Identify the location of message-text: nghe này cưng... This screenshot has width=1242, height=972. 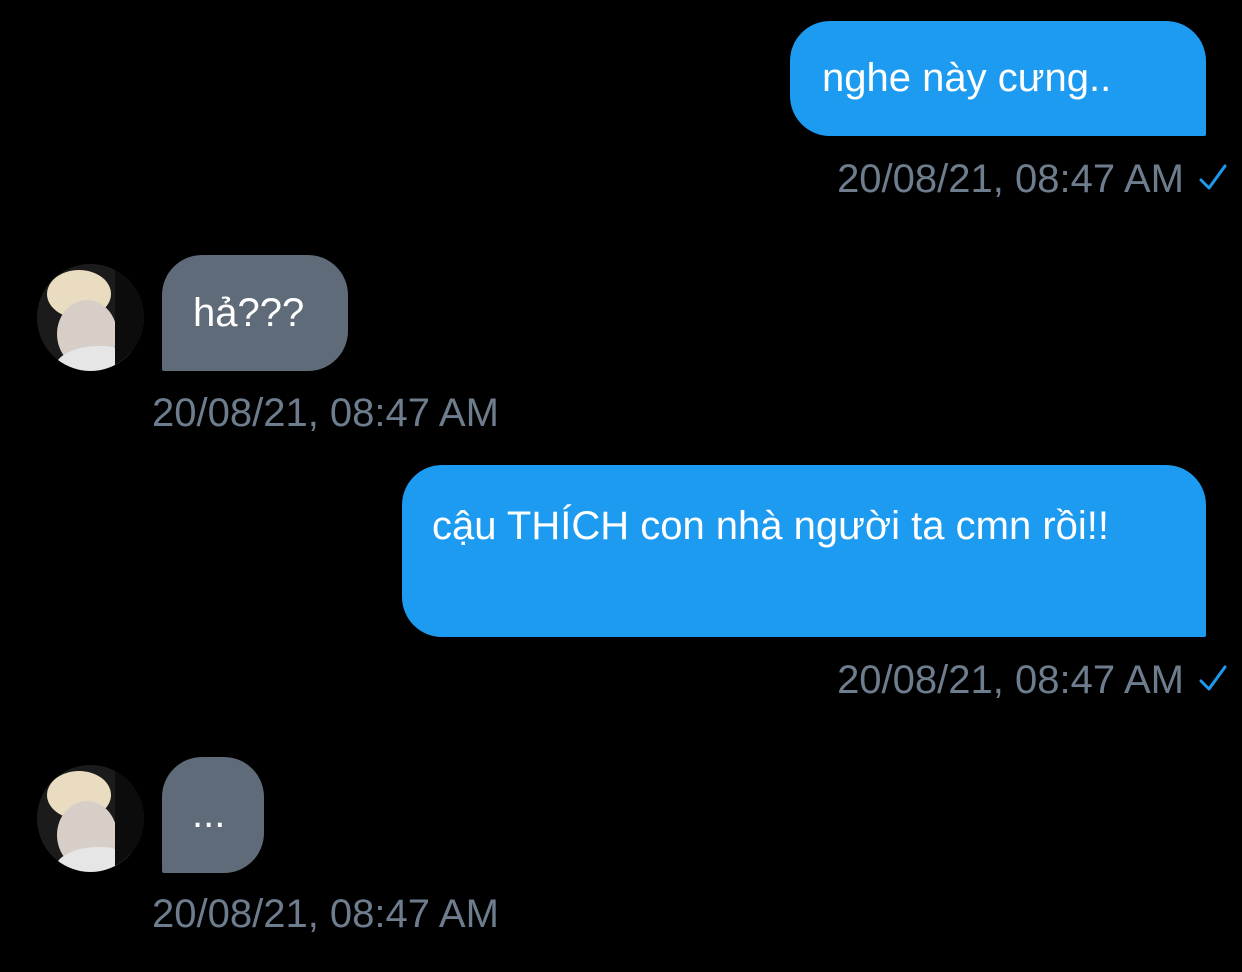
(967, 78).